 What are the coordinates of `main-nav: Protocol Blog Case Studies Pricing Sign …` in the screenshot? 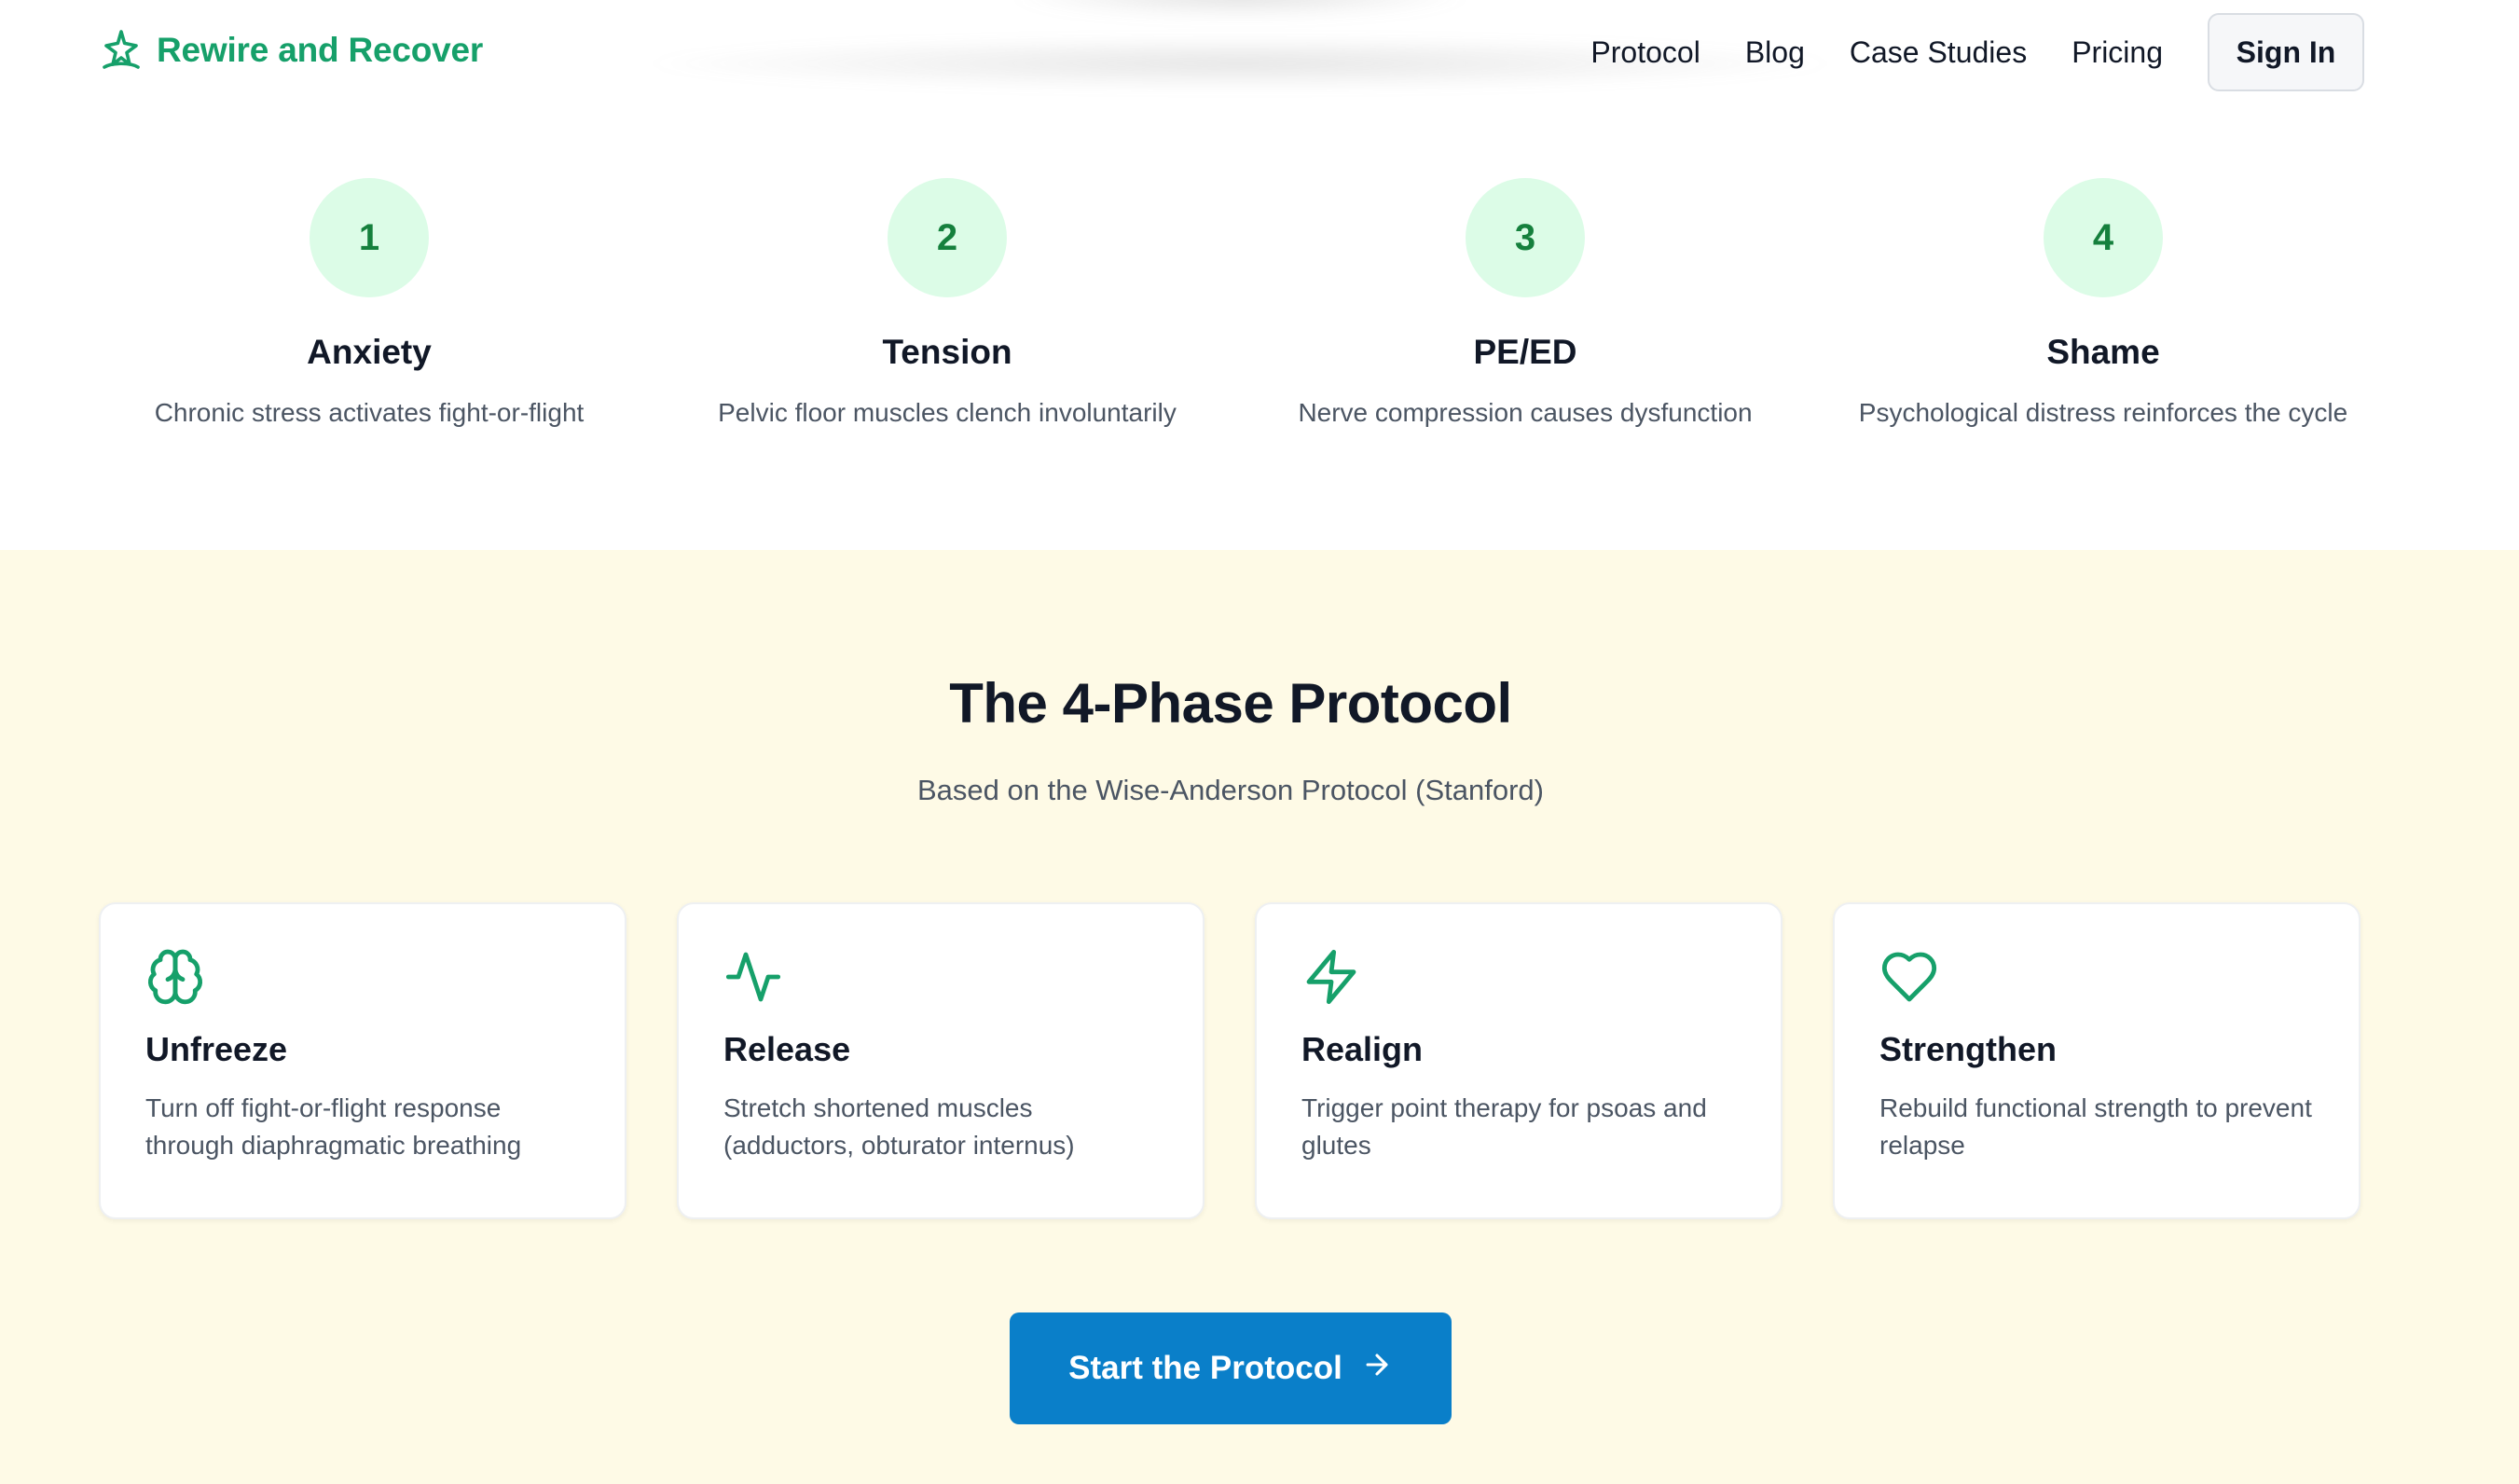 It's located at (2032, 52).